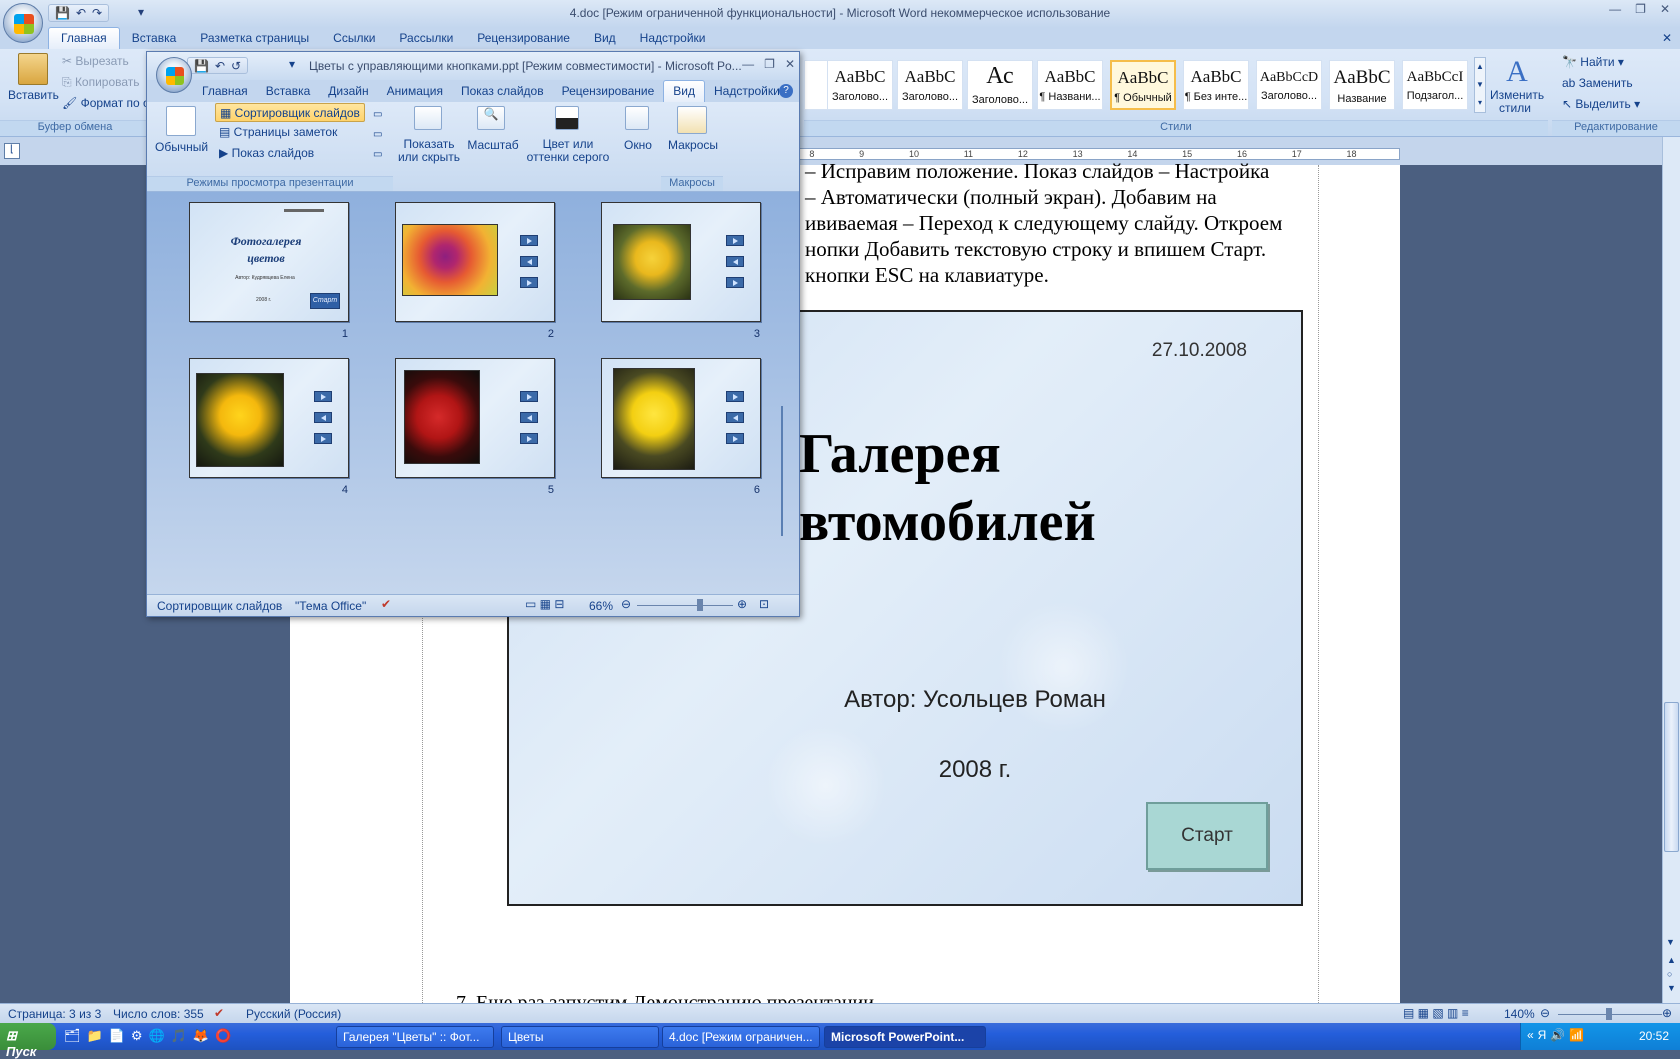  What do you see at coordinates (293, 1014) in the screenshot?
I see `language-status: Русский (Россия)` at bounding box center [293, 1014].